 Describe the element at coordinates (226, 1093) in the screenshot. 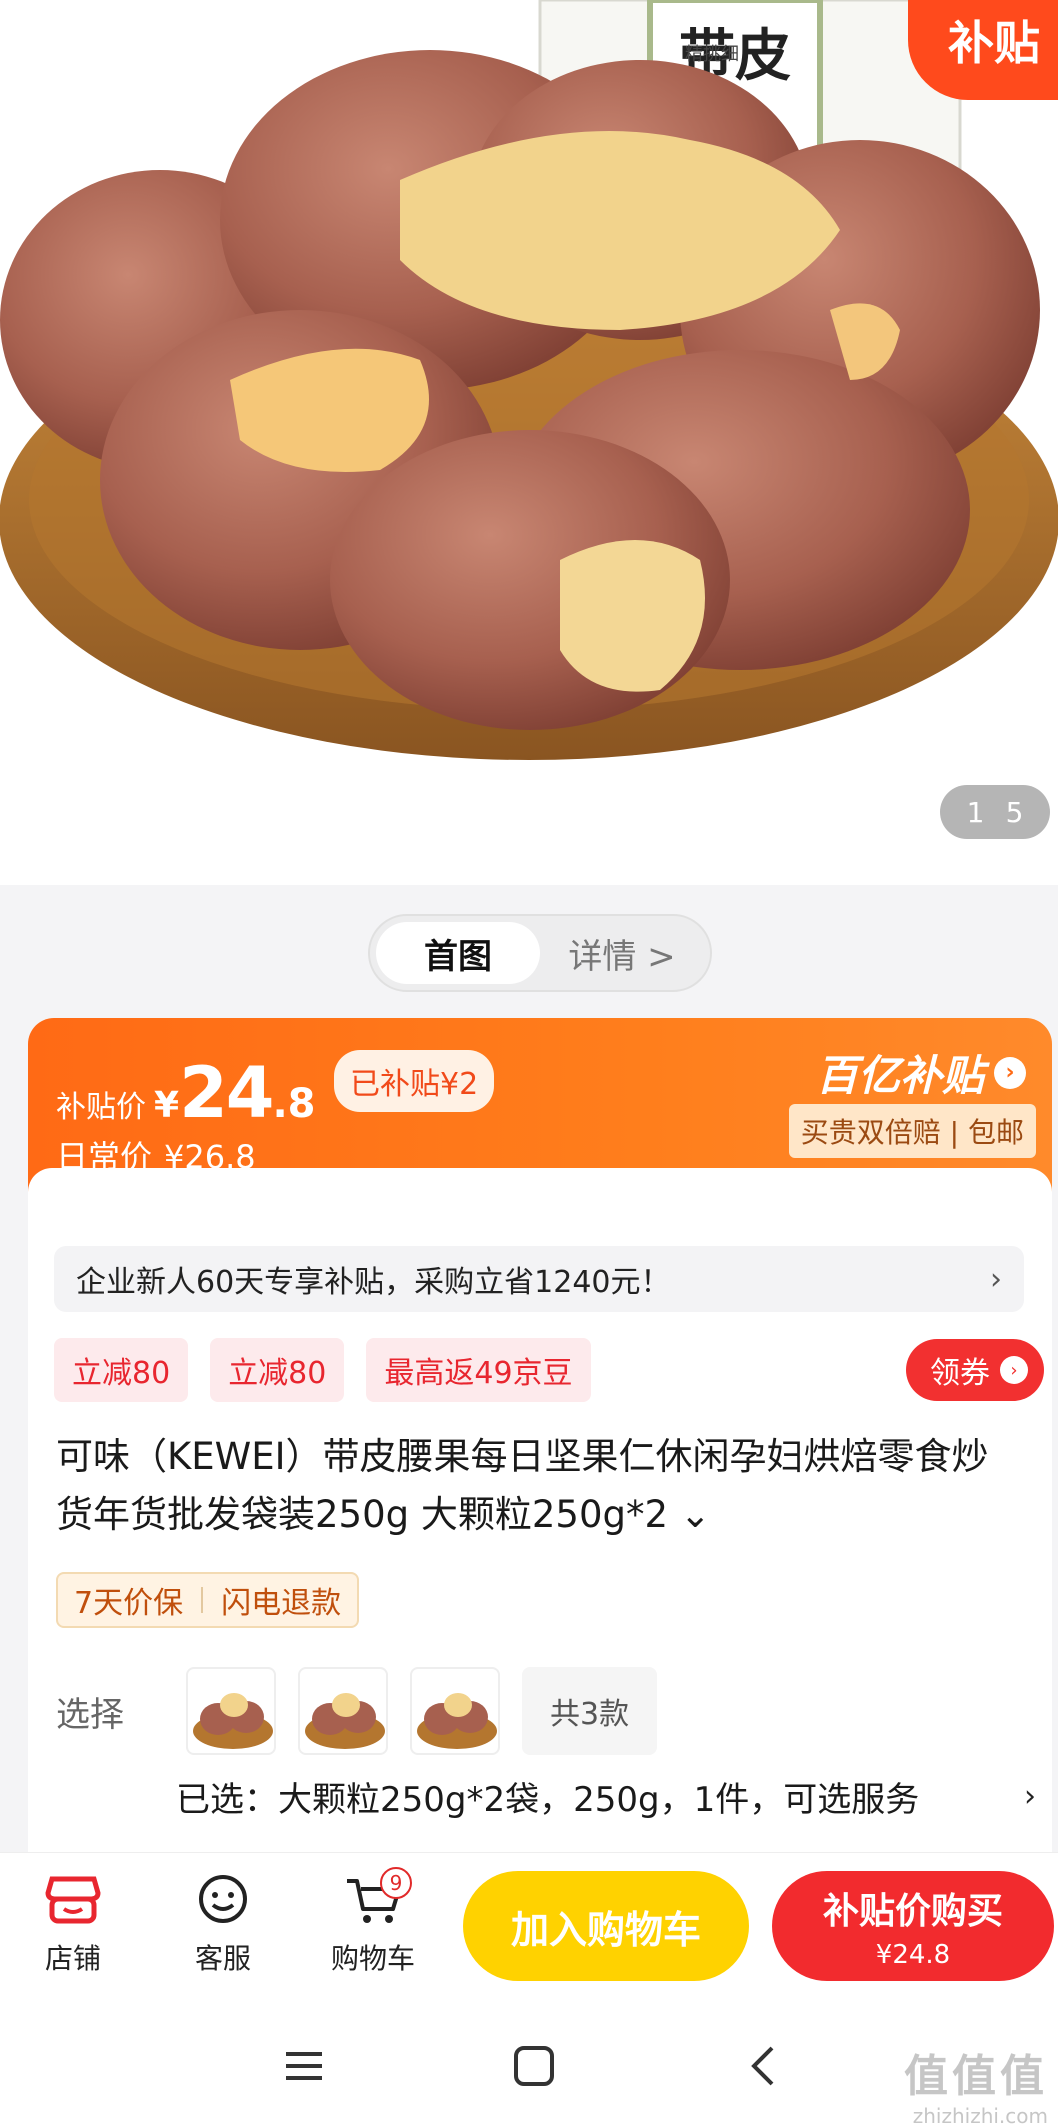

I see `price-integer: 24` at that location.